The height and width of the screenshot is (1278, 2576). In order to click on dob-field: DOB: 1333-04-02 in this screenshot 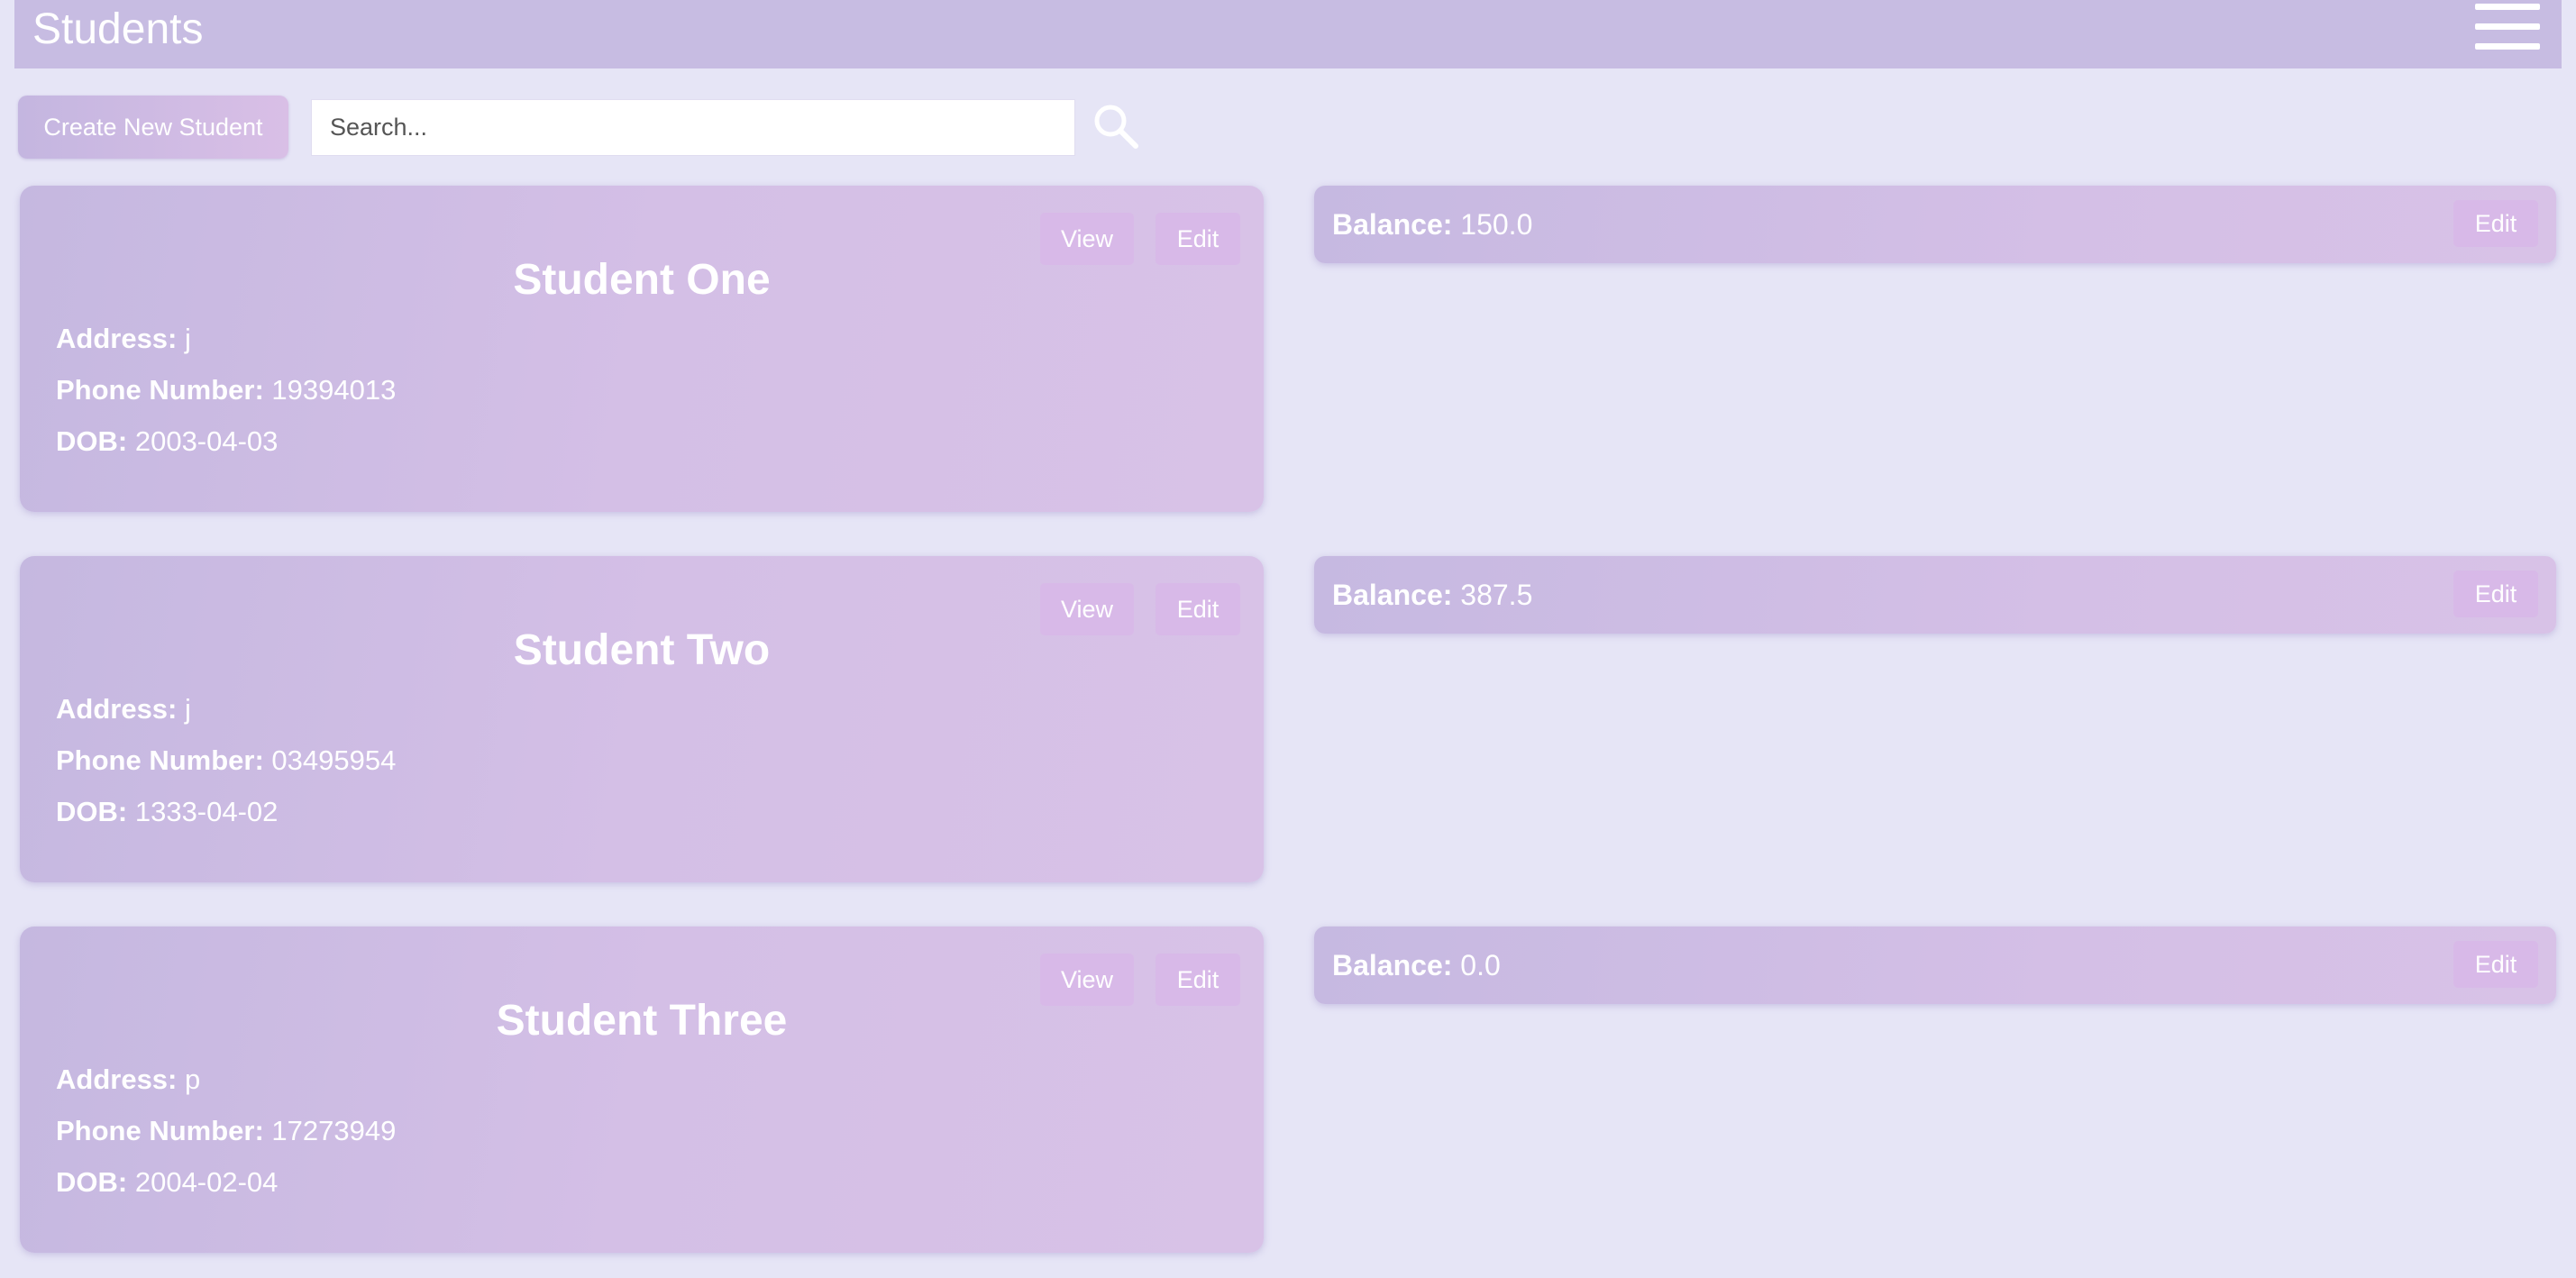, I will do `click(167, 812)`.